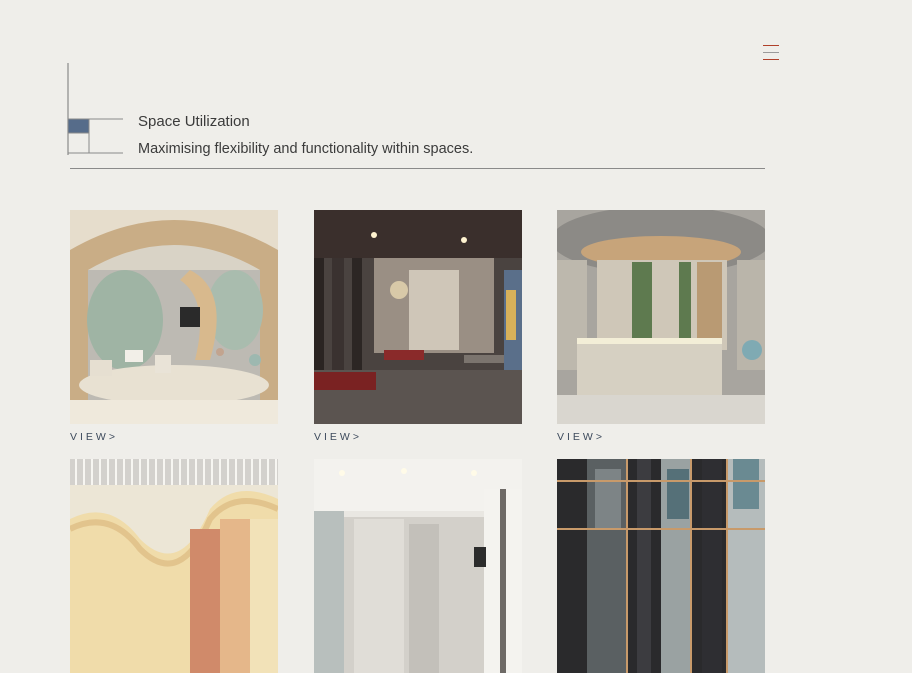 The height and width of the screenshot is (673, 912). I want to click on curved-arch-lounge-image, so click(174, 317).